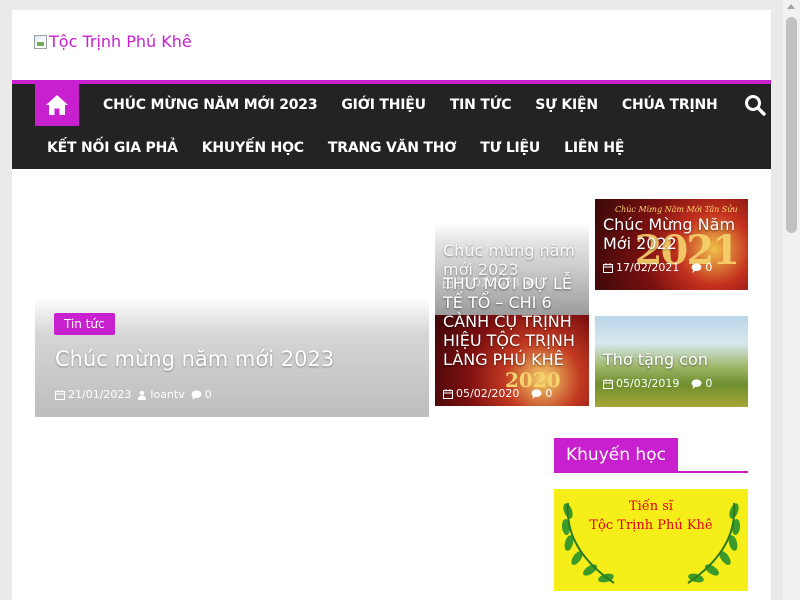  Describe the element at coordinates (133, 394) in the screenshot. I see `featured-meta: 21/01/2023 loantv 0` at that location.